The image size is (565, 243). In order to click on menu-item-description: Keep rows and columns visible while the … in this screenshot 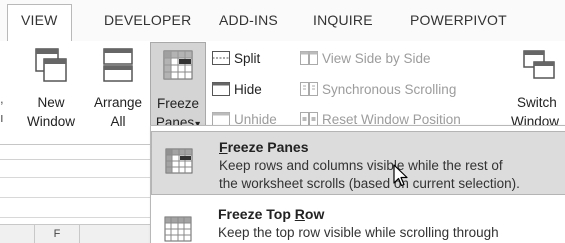, I will do `click(361, 165)`.